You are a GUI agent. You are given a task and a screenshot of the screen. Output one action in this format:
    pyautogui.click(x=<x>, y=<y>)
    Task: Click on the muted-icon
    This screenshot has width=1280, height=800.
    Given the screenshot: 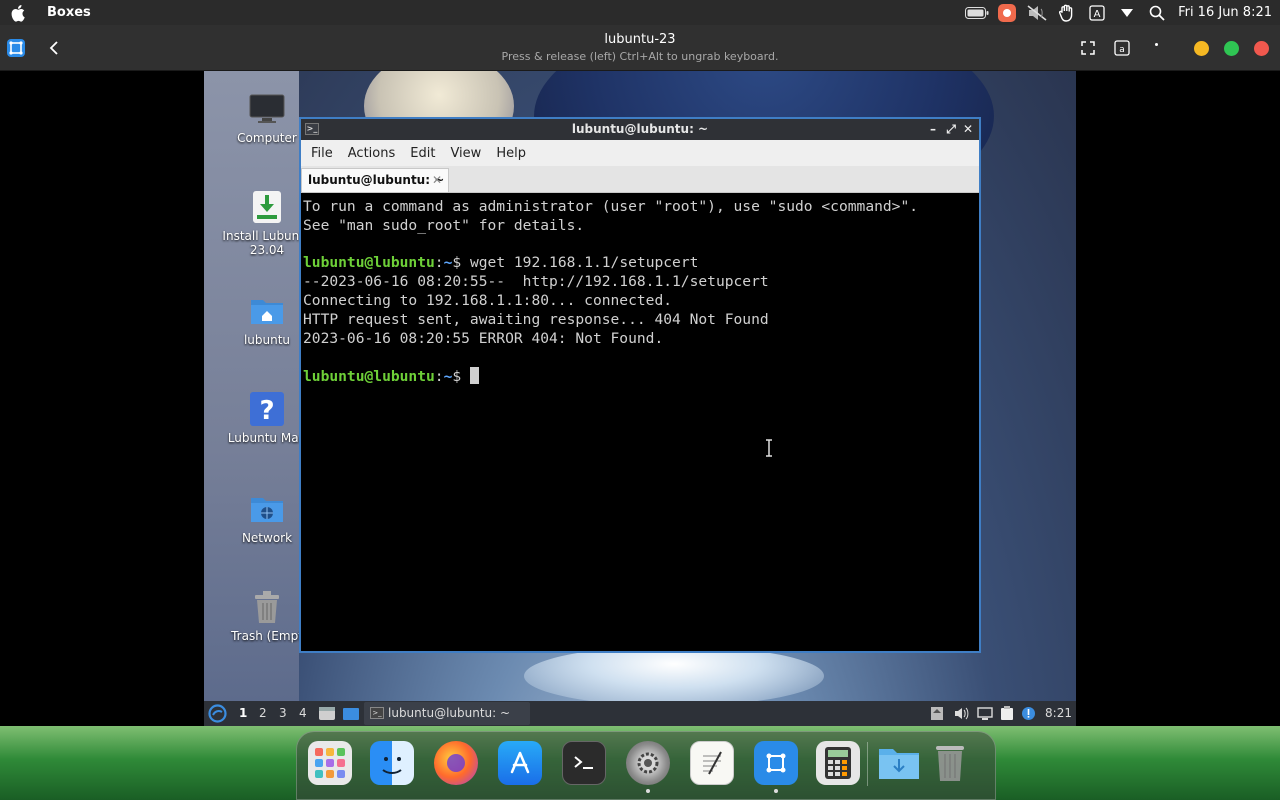 What is the action you would take?
    pyautogui.click(x=1037, y=12)
    